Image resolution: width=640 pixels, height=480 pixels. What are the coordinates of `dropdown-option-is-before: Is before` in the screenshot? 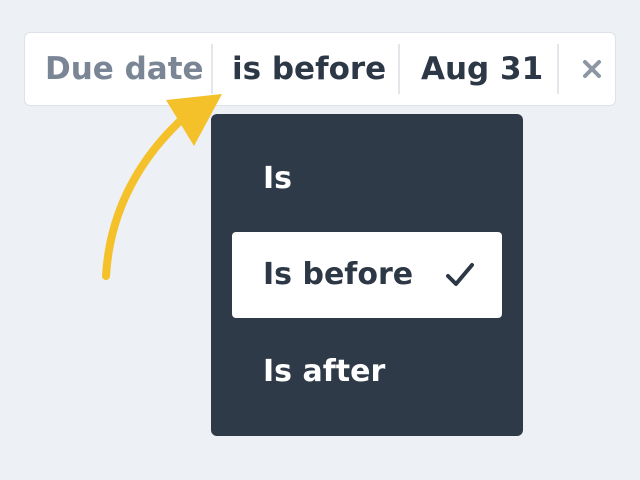 It's located at (367, 275).